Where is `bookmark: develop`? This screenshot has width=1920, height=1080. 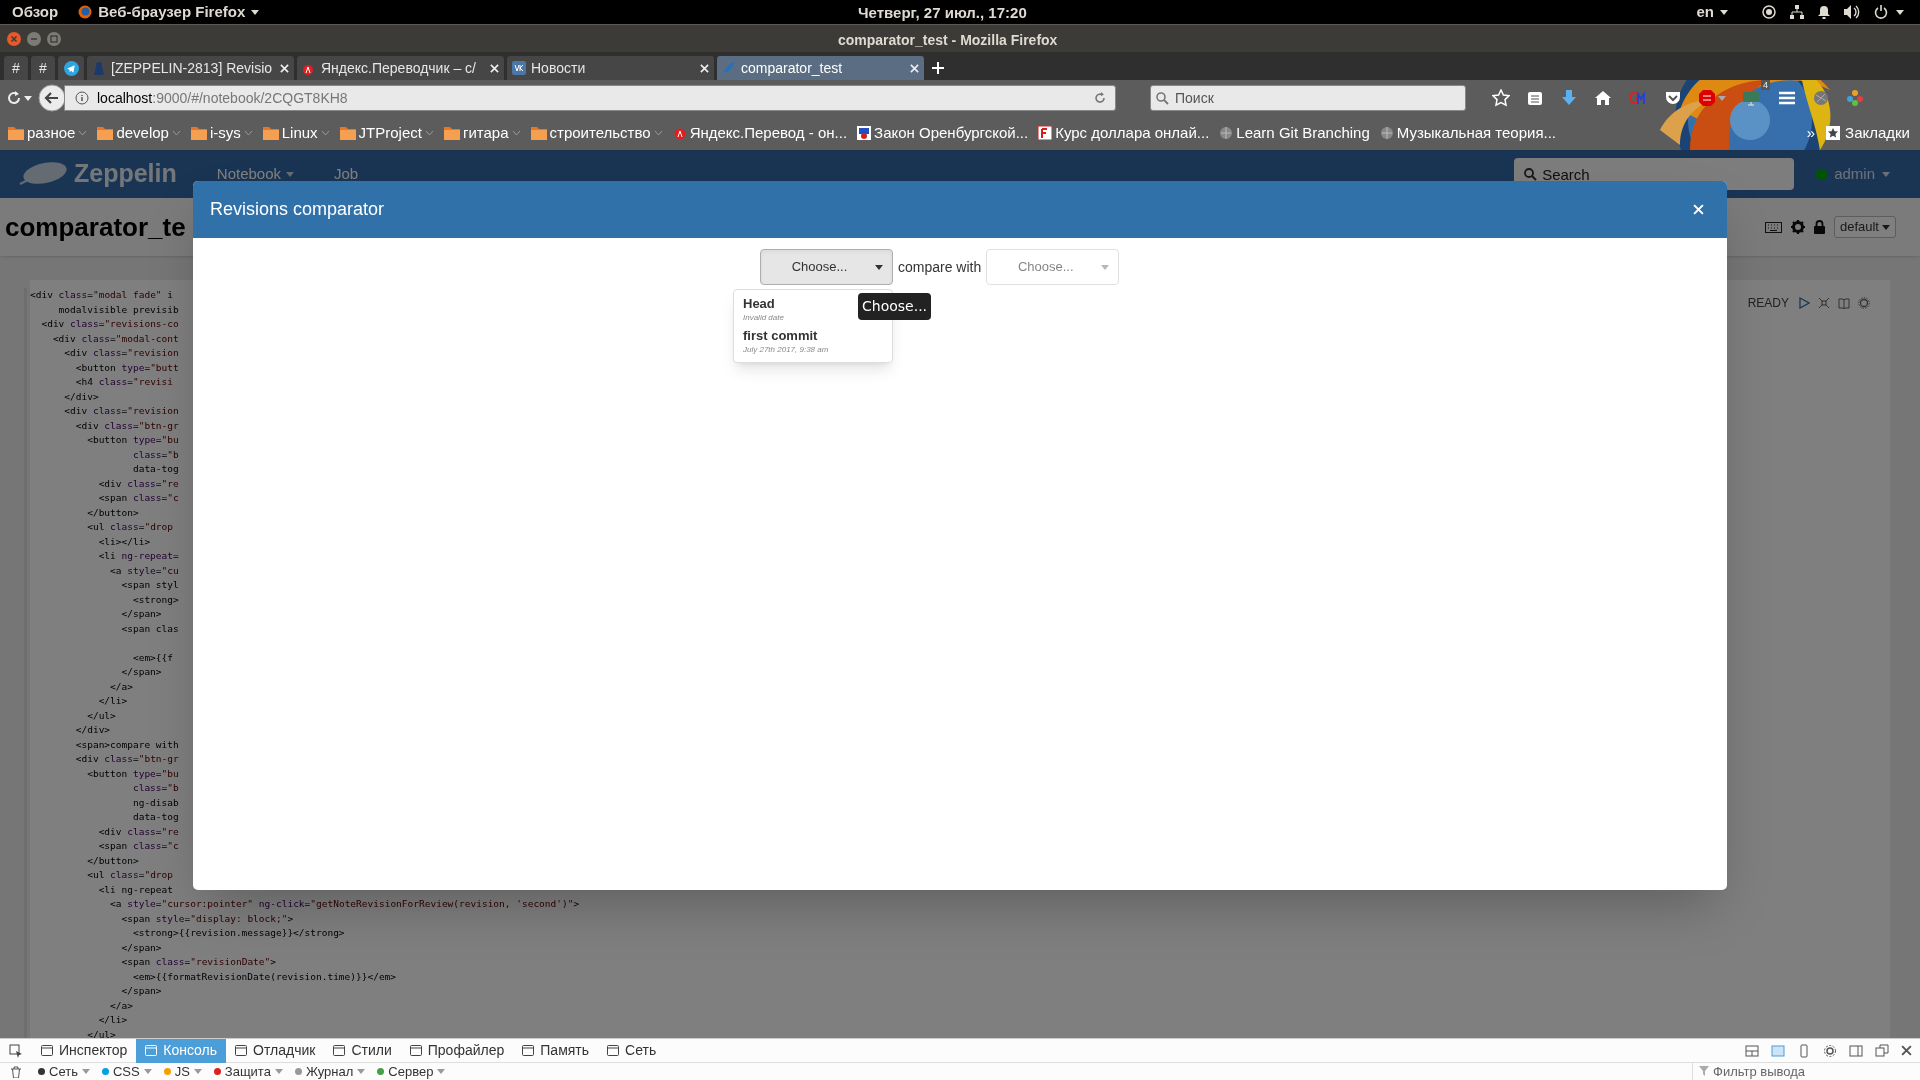
bookmark: develop is located at coordinates (139, 133).